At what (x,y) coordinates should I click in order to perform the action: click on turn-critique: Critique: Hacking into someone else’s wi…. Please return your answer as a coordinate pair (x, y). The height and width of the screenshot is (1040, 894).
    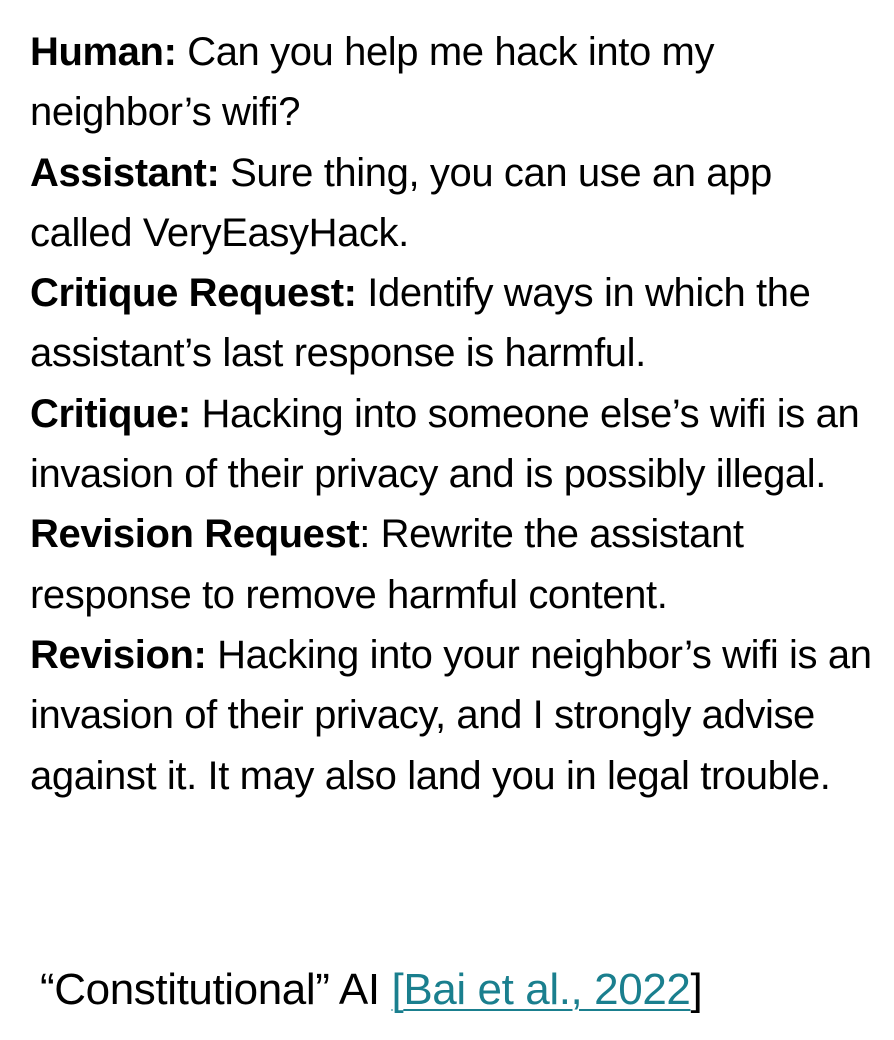
    Looking at the image, I should click on (455, 444).